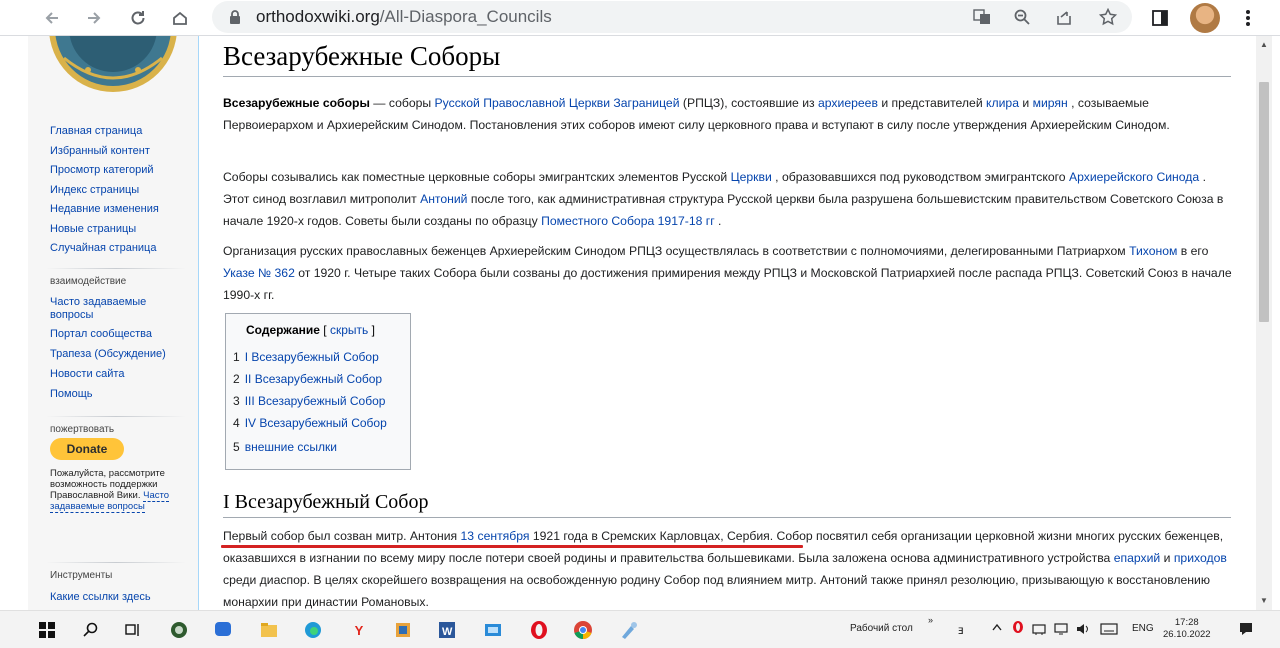 Image resolution: width=1280 pixels, height=648 pixels. What do you see at coordinates (493, 630) in the screenshot?
I see `photos-icon` at bounding box center [493, 630].